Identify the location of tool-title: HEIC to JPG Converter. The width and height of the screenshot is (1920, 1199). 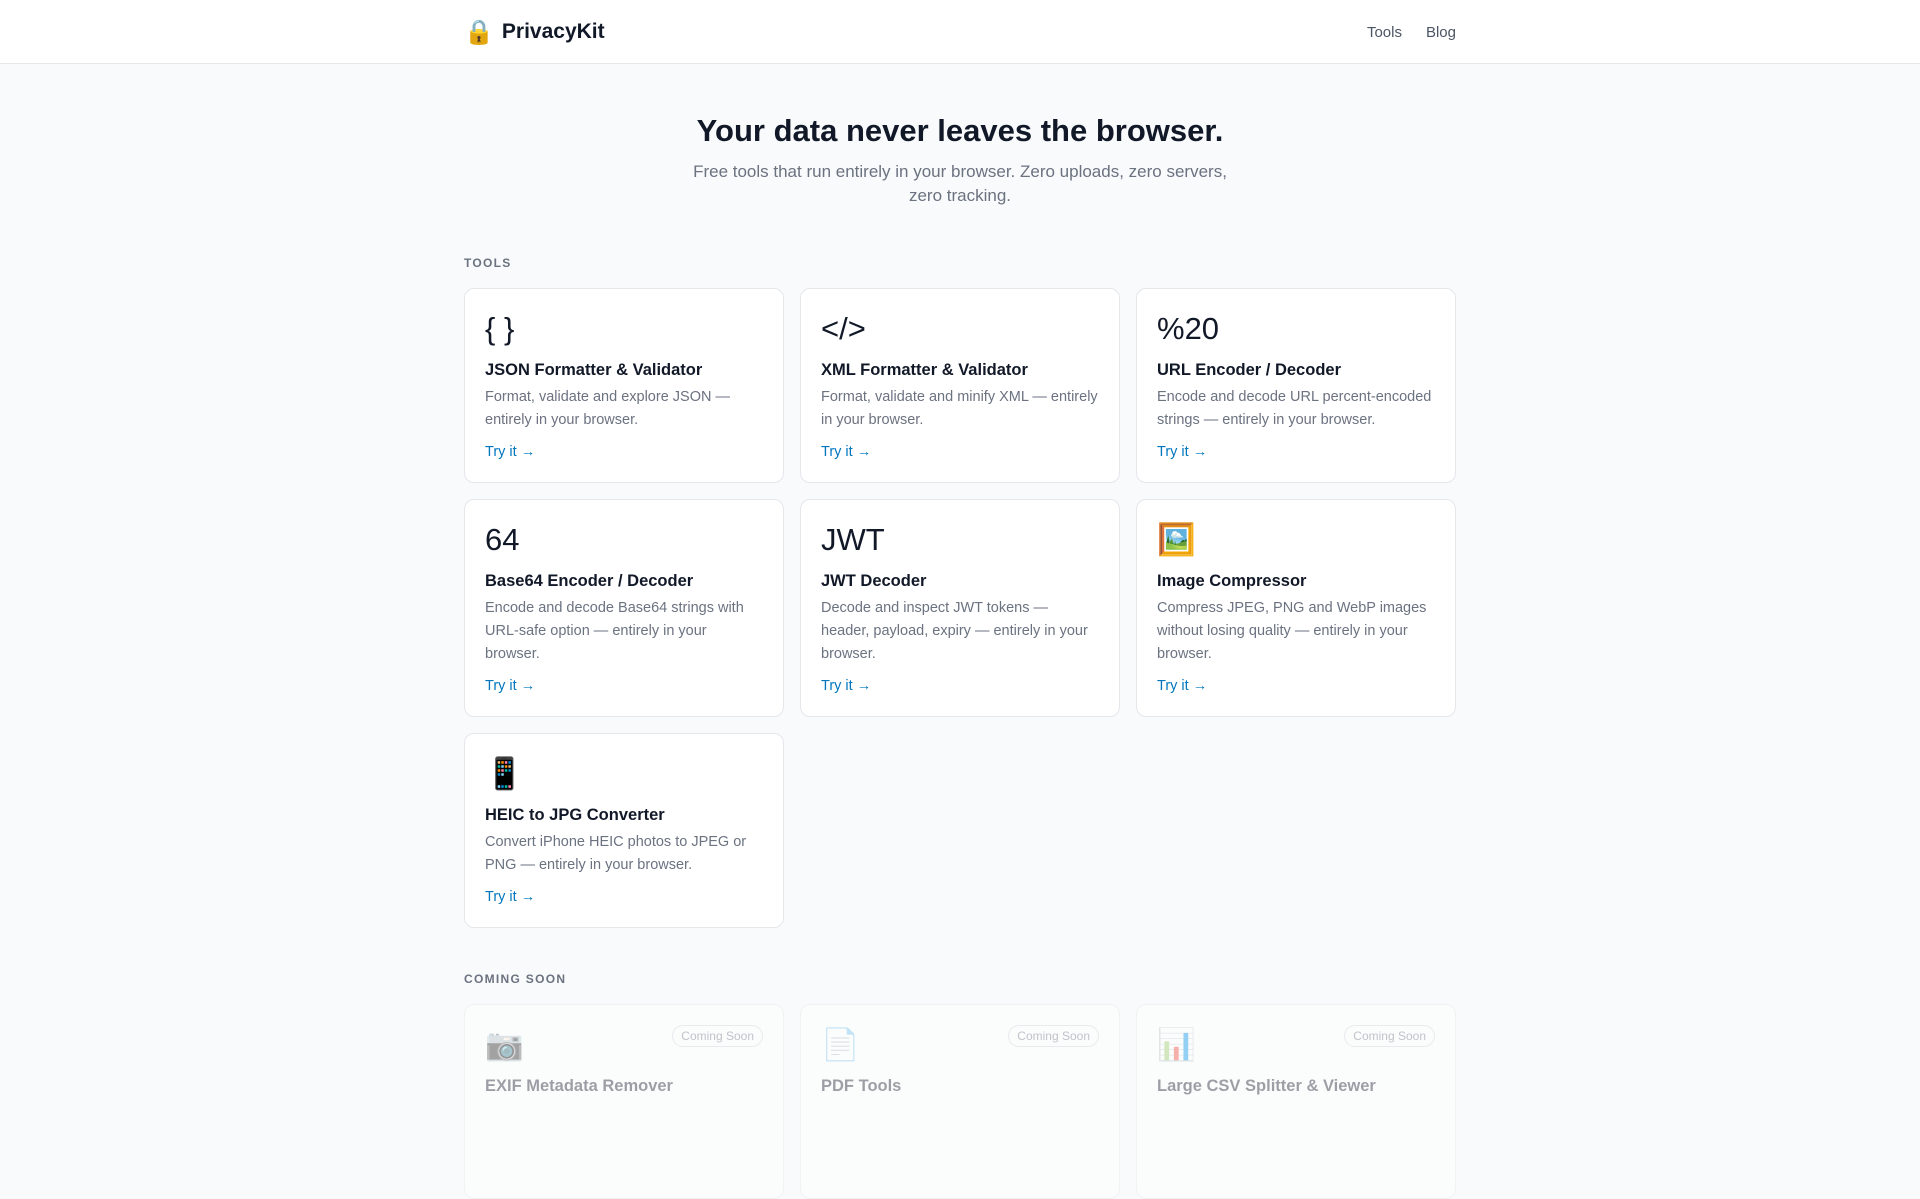
(575, 815).